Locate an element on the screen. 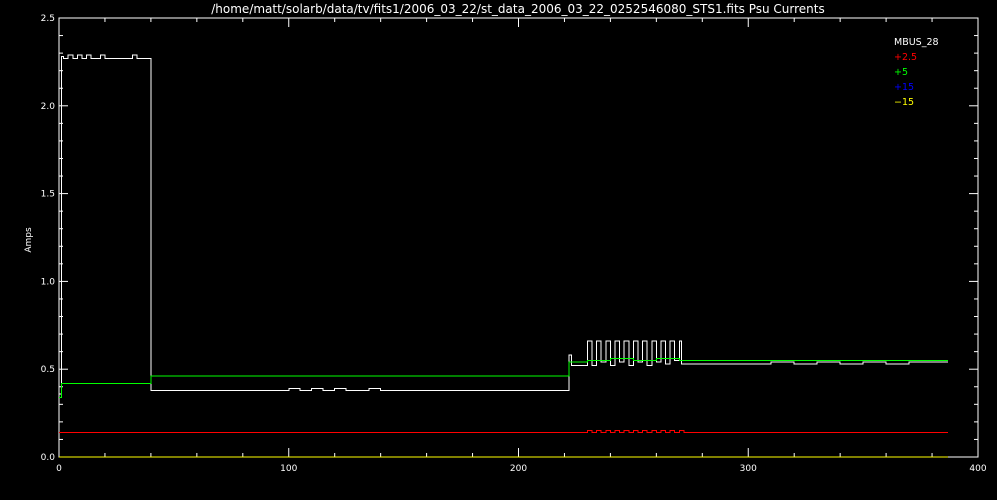 The image size is (997, 500). legend-entry: +2.5 is located at coordinates (905, 57).